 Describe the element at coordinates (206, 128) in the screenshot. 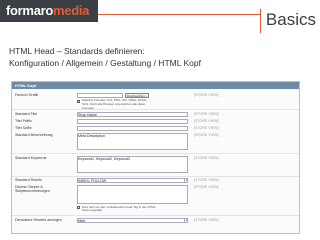

I see `scope-suffix: [STORE VIEW]` at that location.